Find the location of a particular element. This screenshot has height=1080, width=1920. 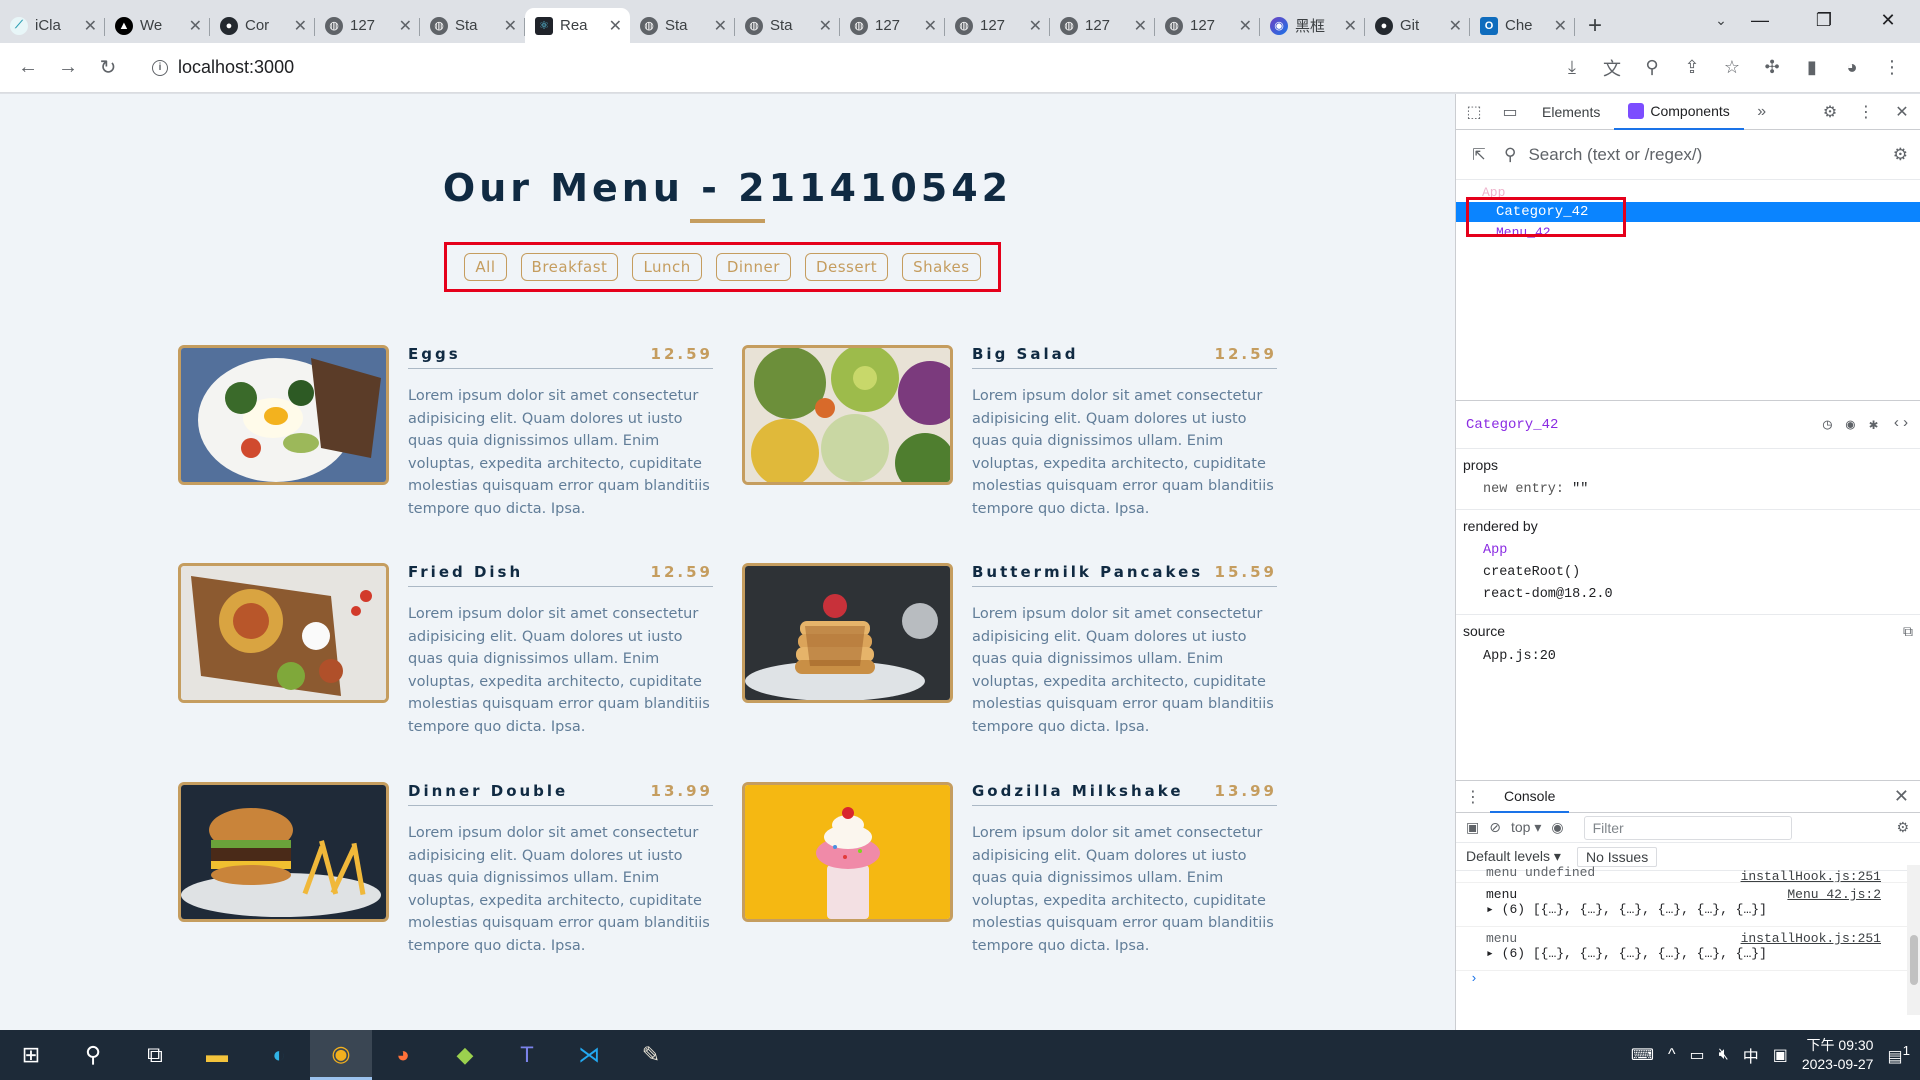

clock: 下午 09:30 2023-09-27 is located at coordinates (1838, 1055).